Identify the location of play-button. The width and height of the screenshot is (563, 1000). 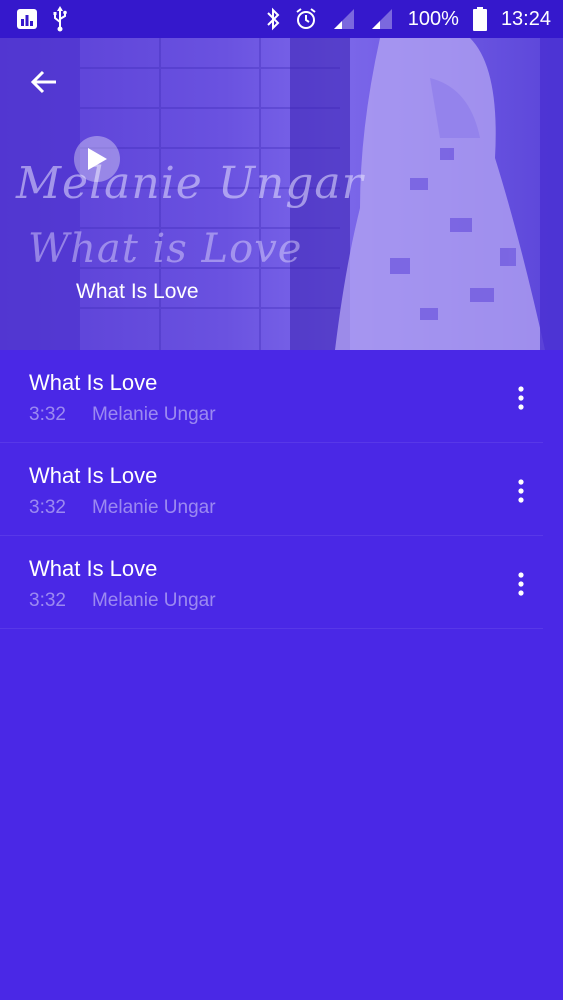
(97, 159).